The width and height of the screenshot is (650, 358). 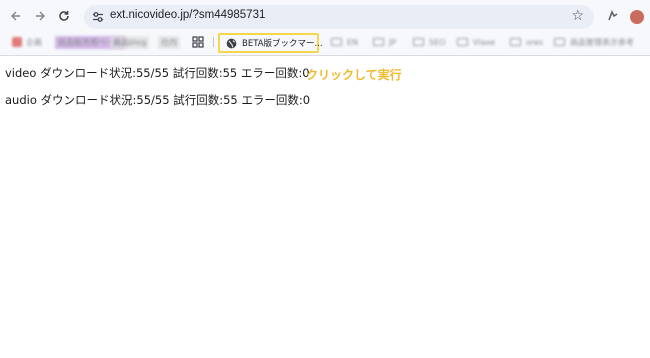 I want to click on profile-avatar, so click(x=637, y=17).